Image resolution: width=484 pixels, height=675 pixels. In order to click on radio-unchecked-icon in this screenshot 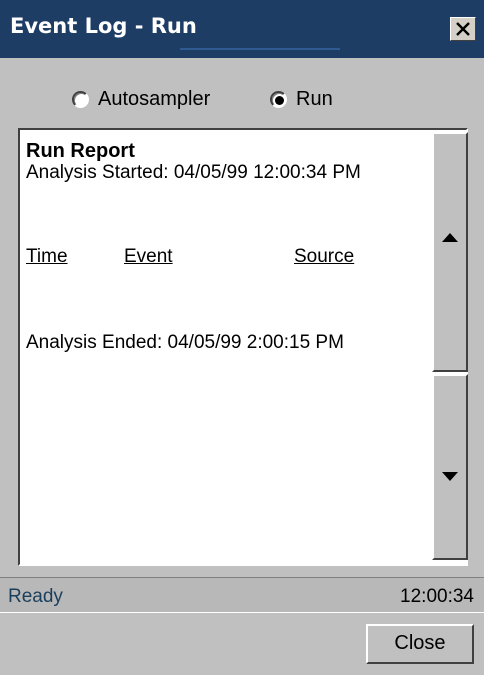, I will do `click(80, 99)`.